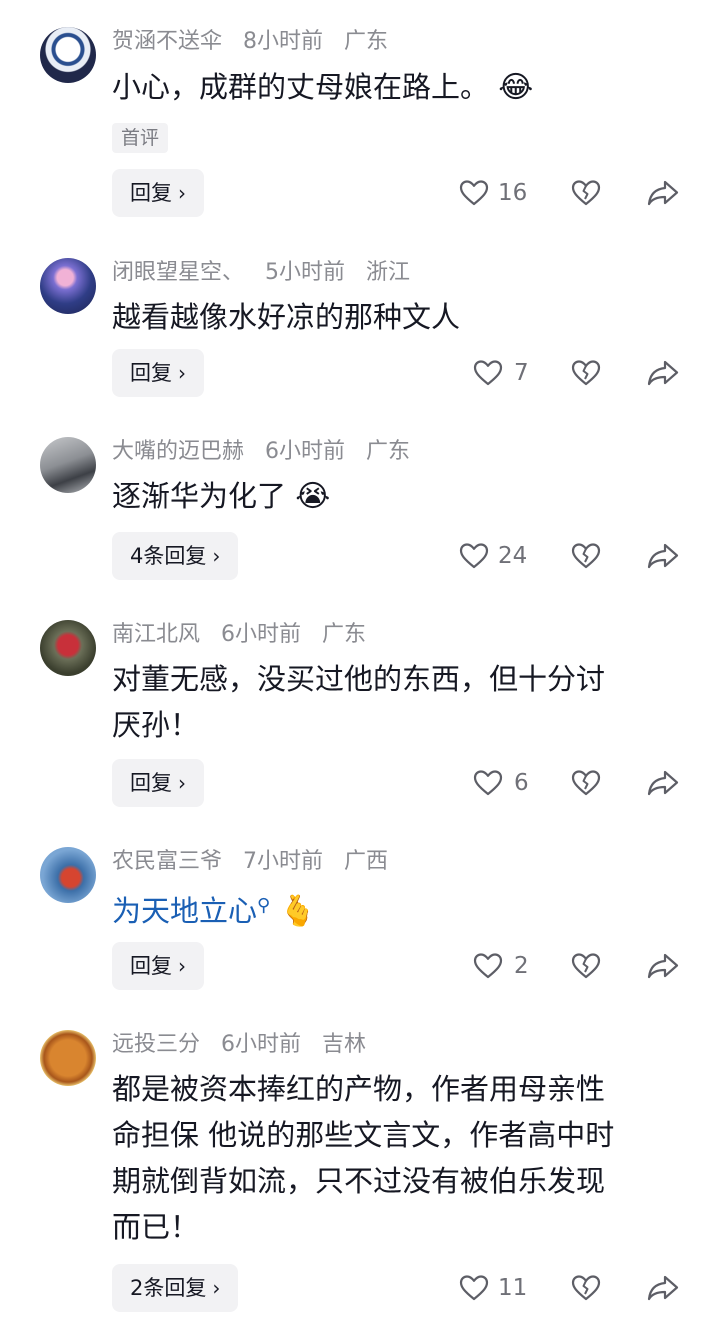  What do you see at coordinates (388, 272) in the screenshot?
I see `location: 浙江` at bounding box center [388, 272].